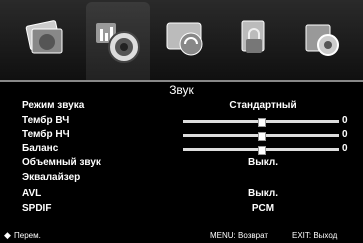  Describe the element at coordinates (7, 235) in the screenshot. I see `navigate-arrows-icon: ◆` at that location.